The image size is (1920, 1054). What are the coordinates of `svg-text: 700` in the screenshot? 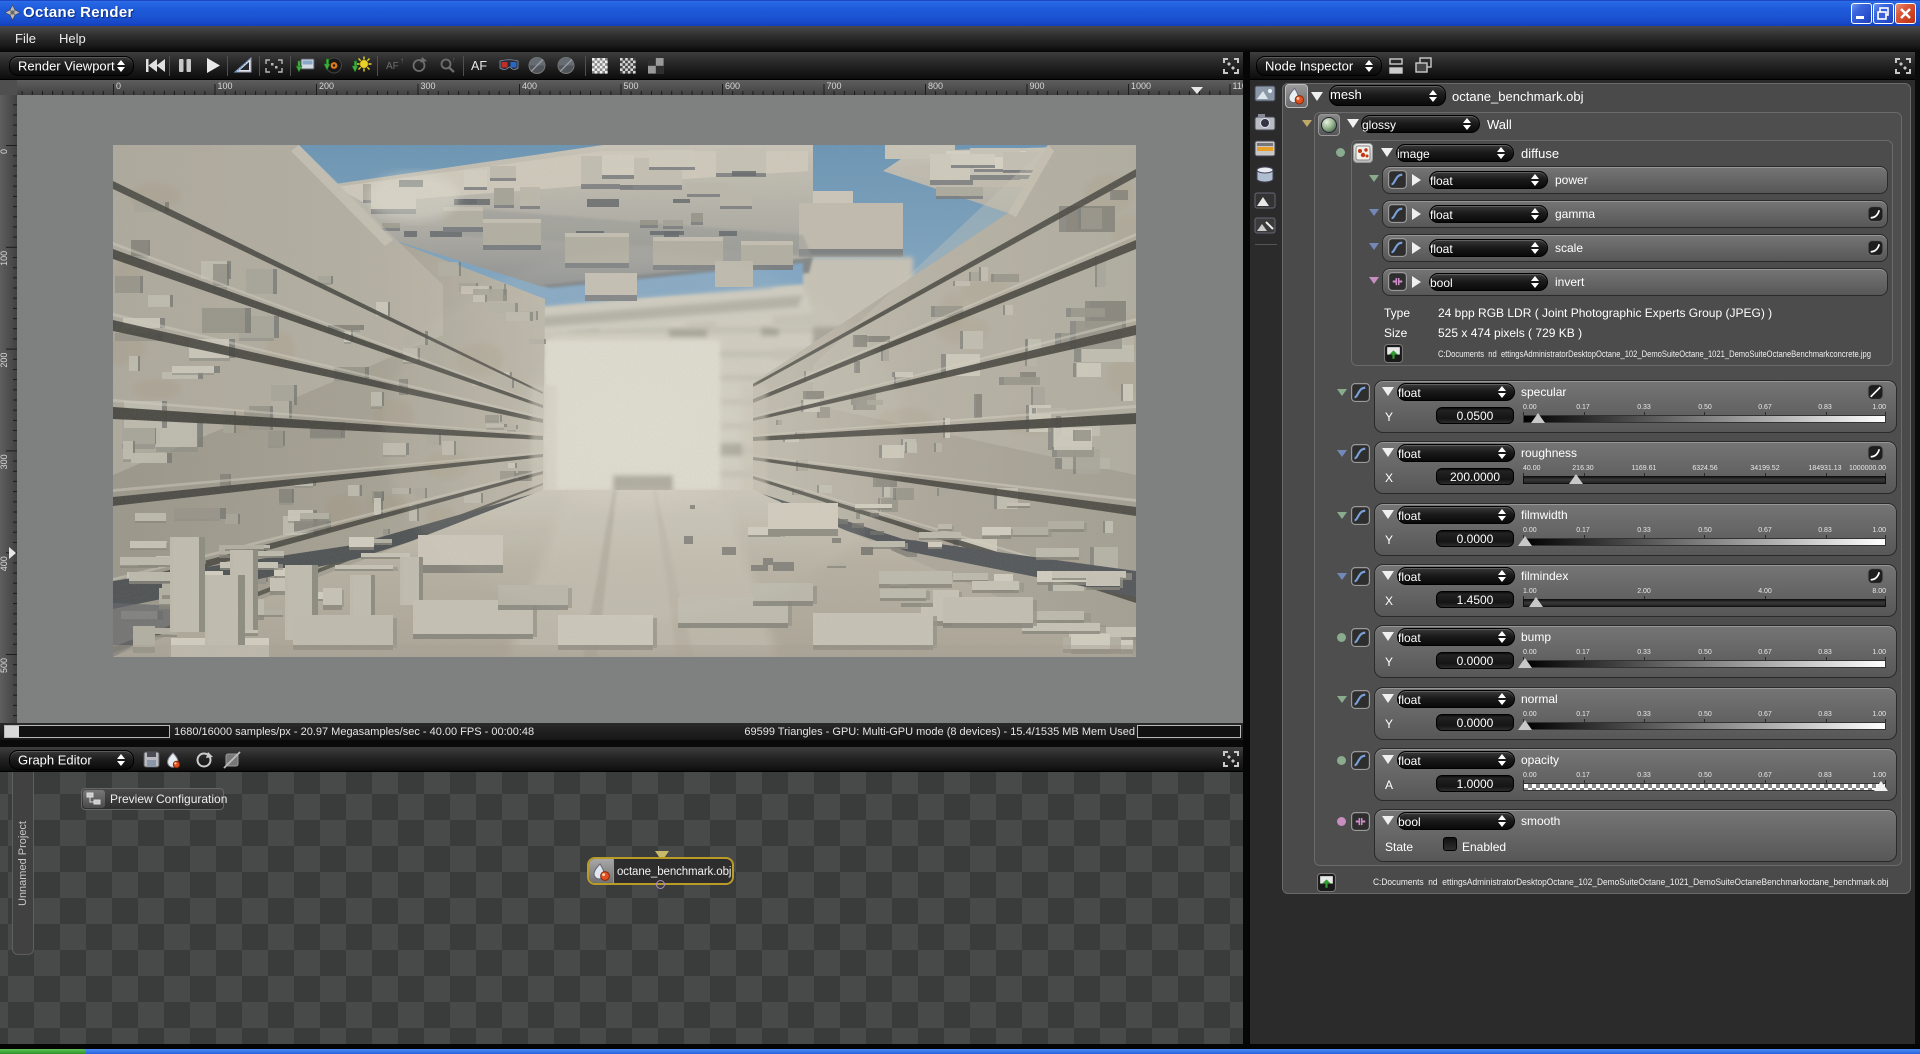 It's located at (834, 86).